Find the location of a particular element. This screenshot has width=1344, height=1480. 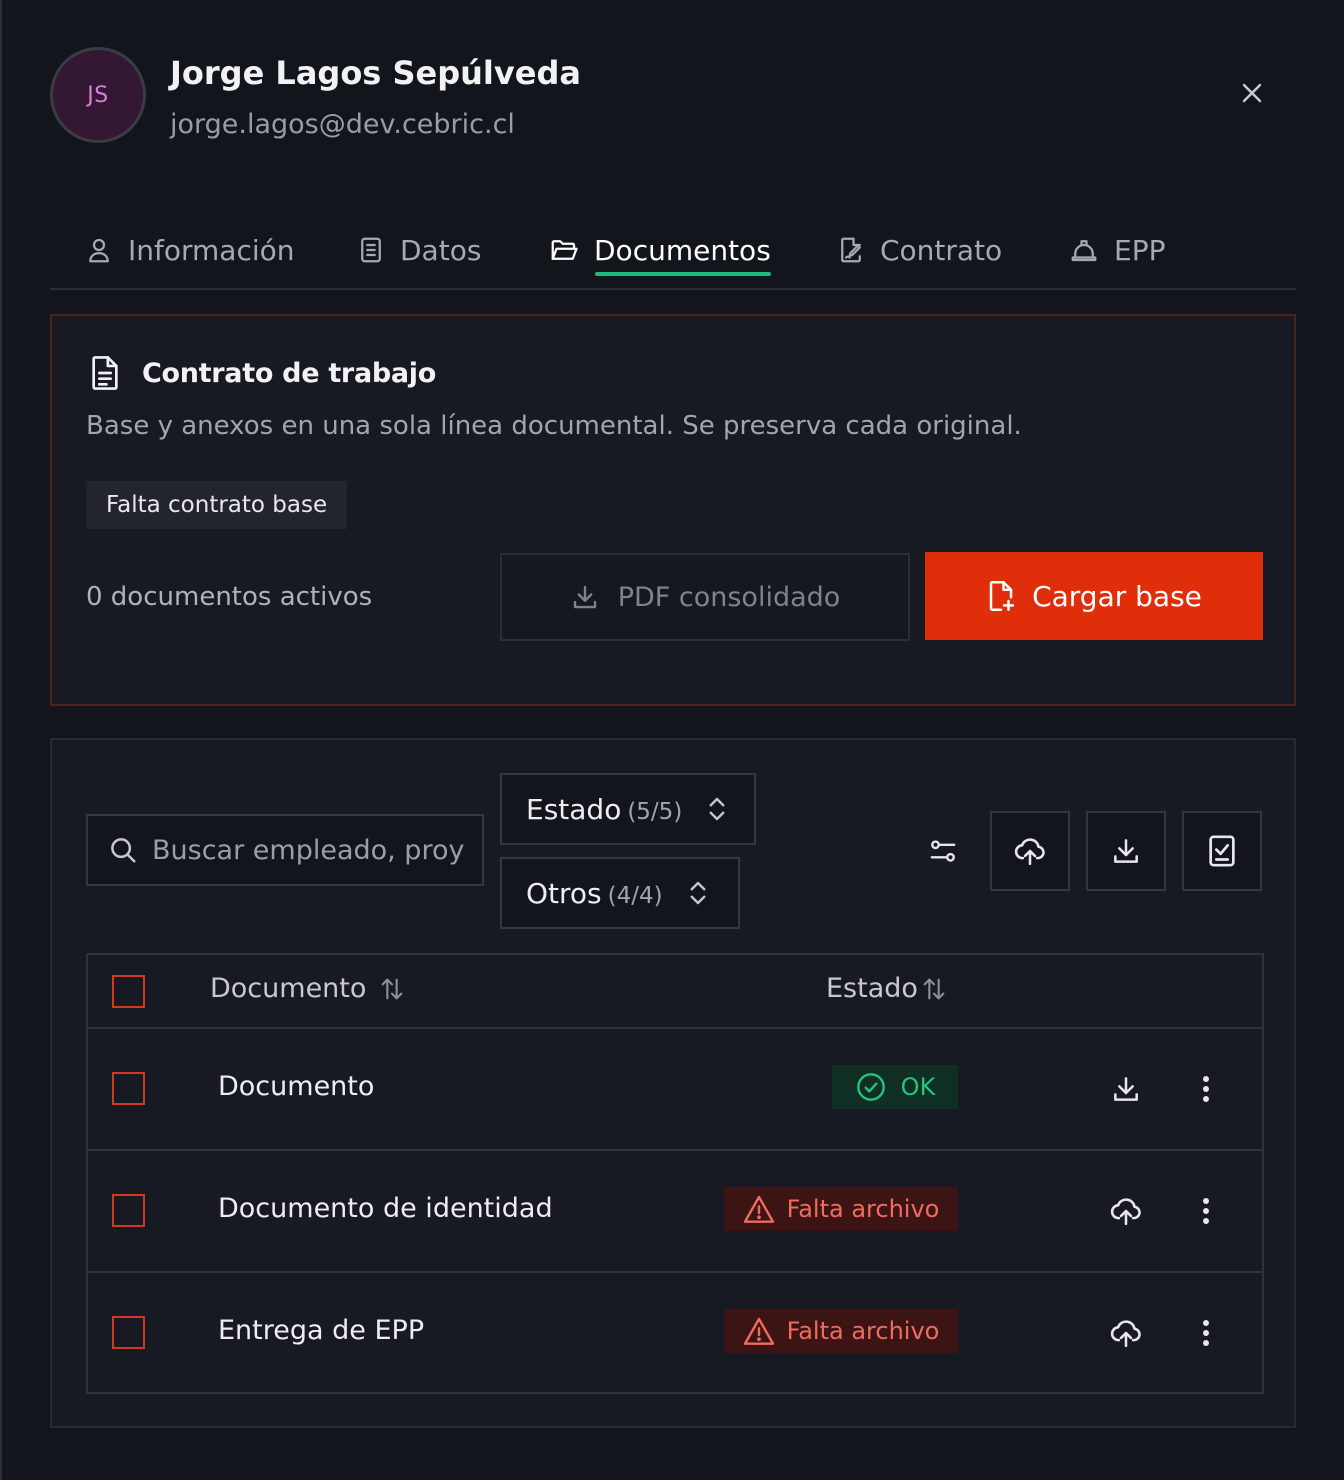

clipboard-check-icon is located at coordinates (1222, 851).